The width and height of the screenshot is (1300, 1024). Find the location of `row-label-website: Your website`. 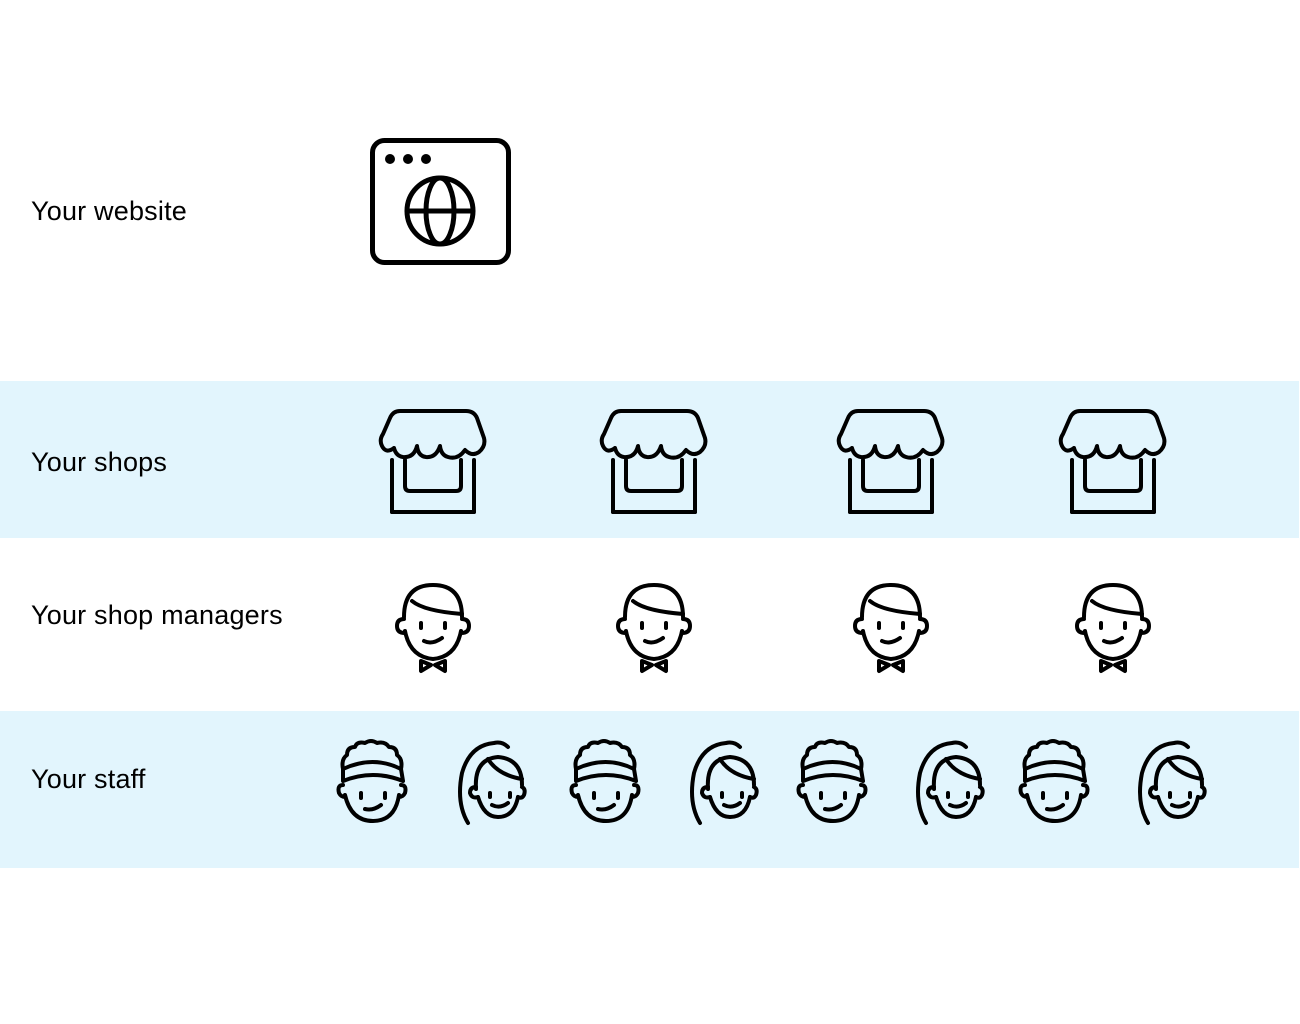

row-label-website: Your website is located at coordinates (109, 211).